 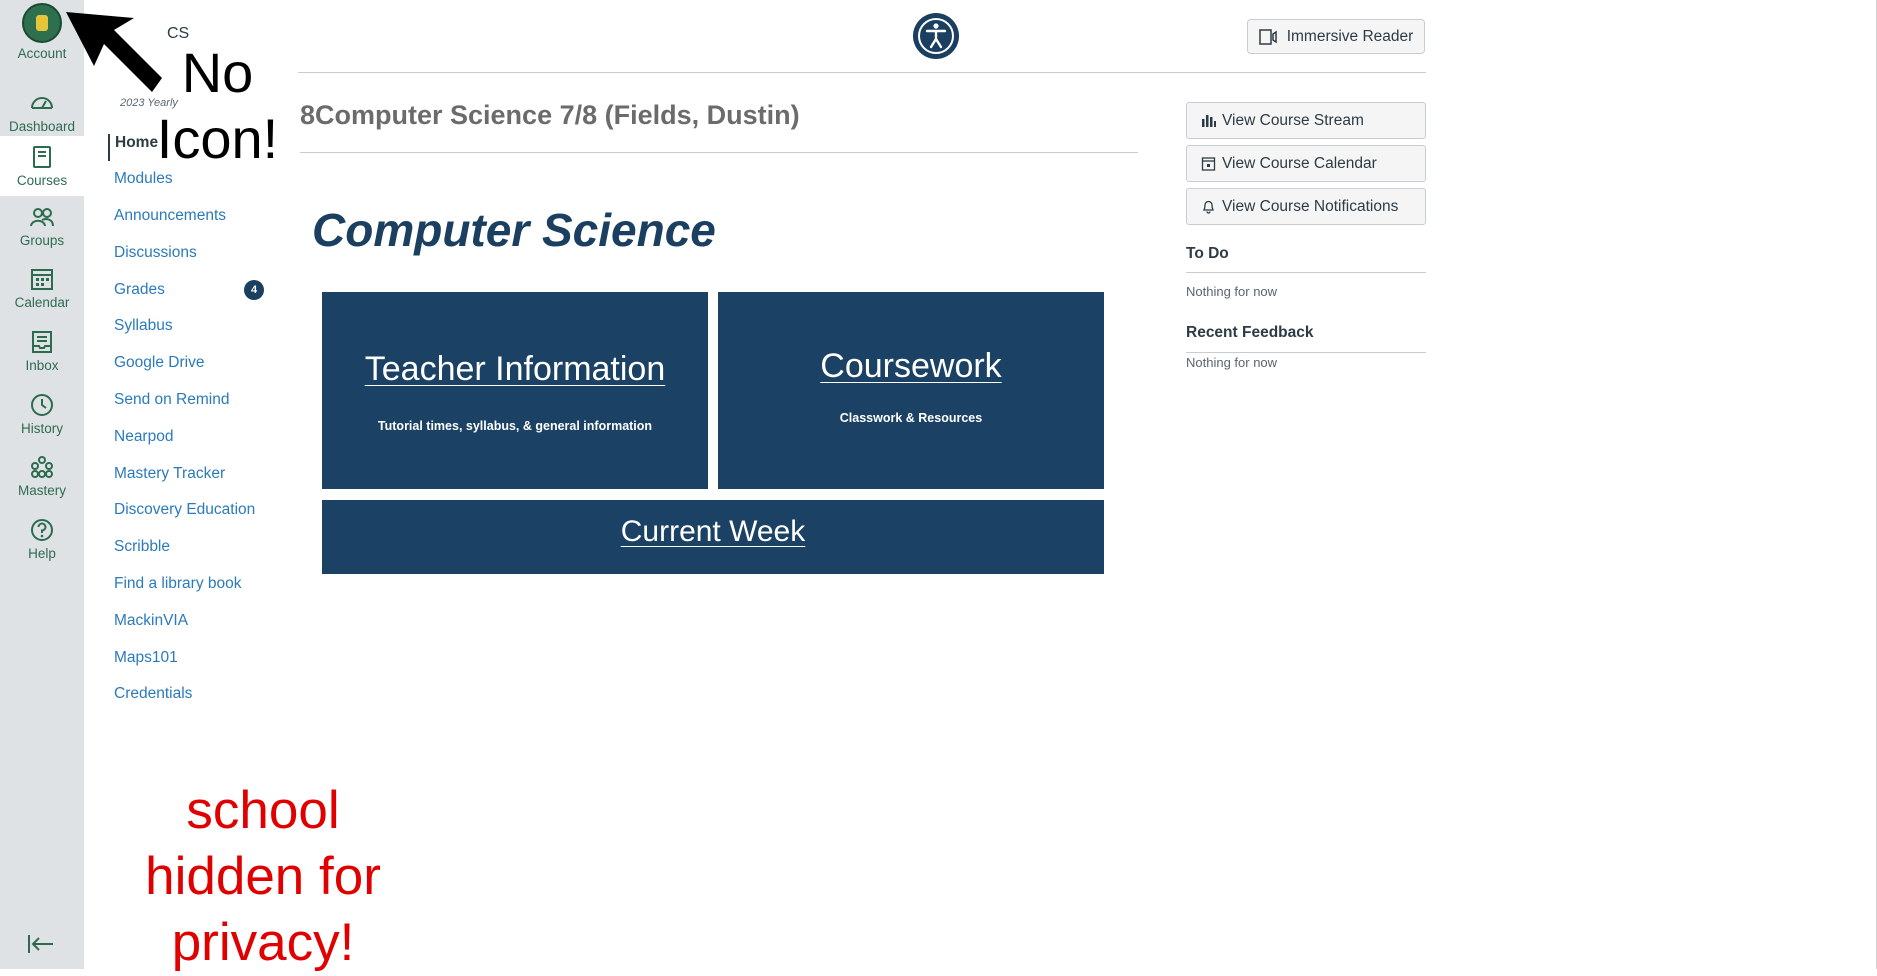 I want to click on course-title: 8Computer Science 7/8 (Fields, Dustin), so click(x=550, y=115).